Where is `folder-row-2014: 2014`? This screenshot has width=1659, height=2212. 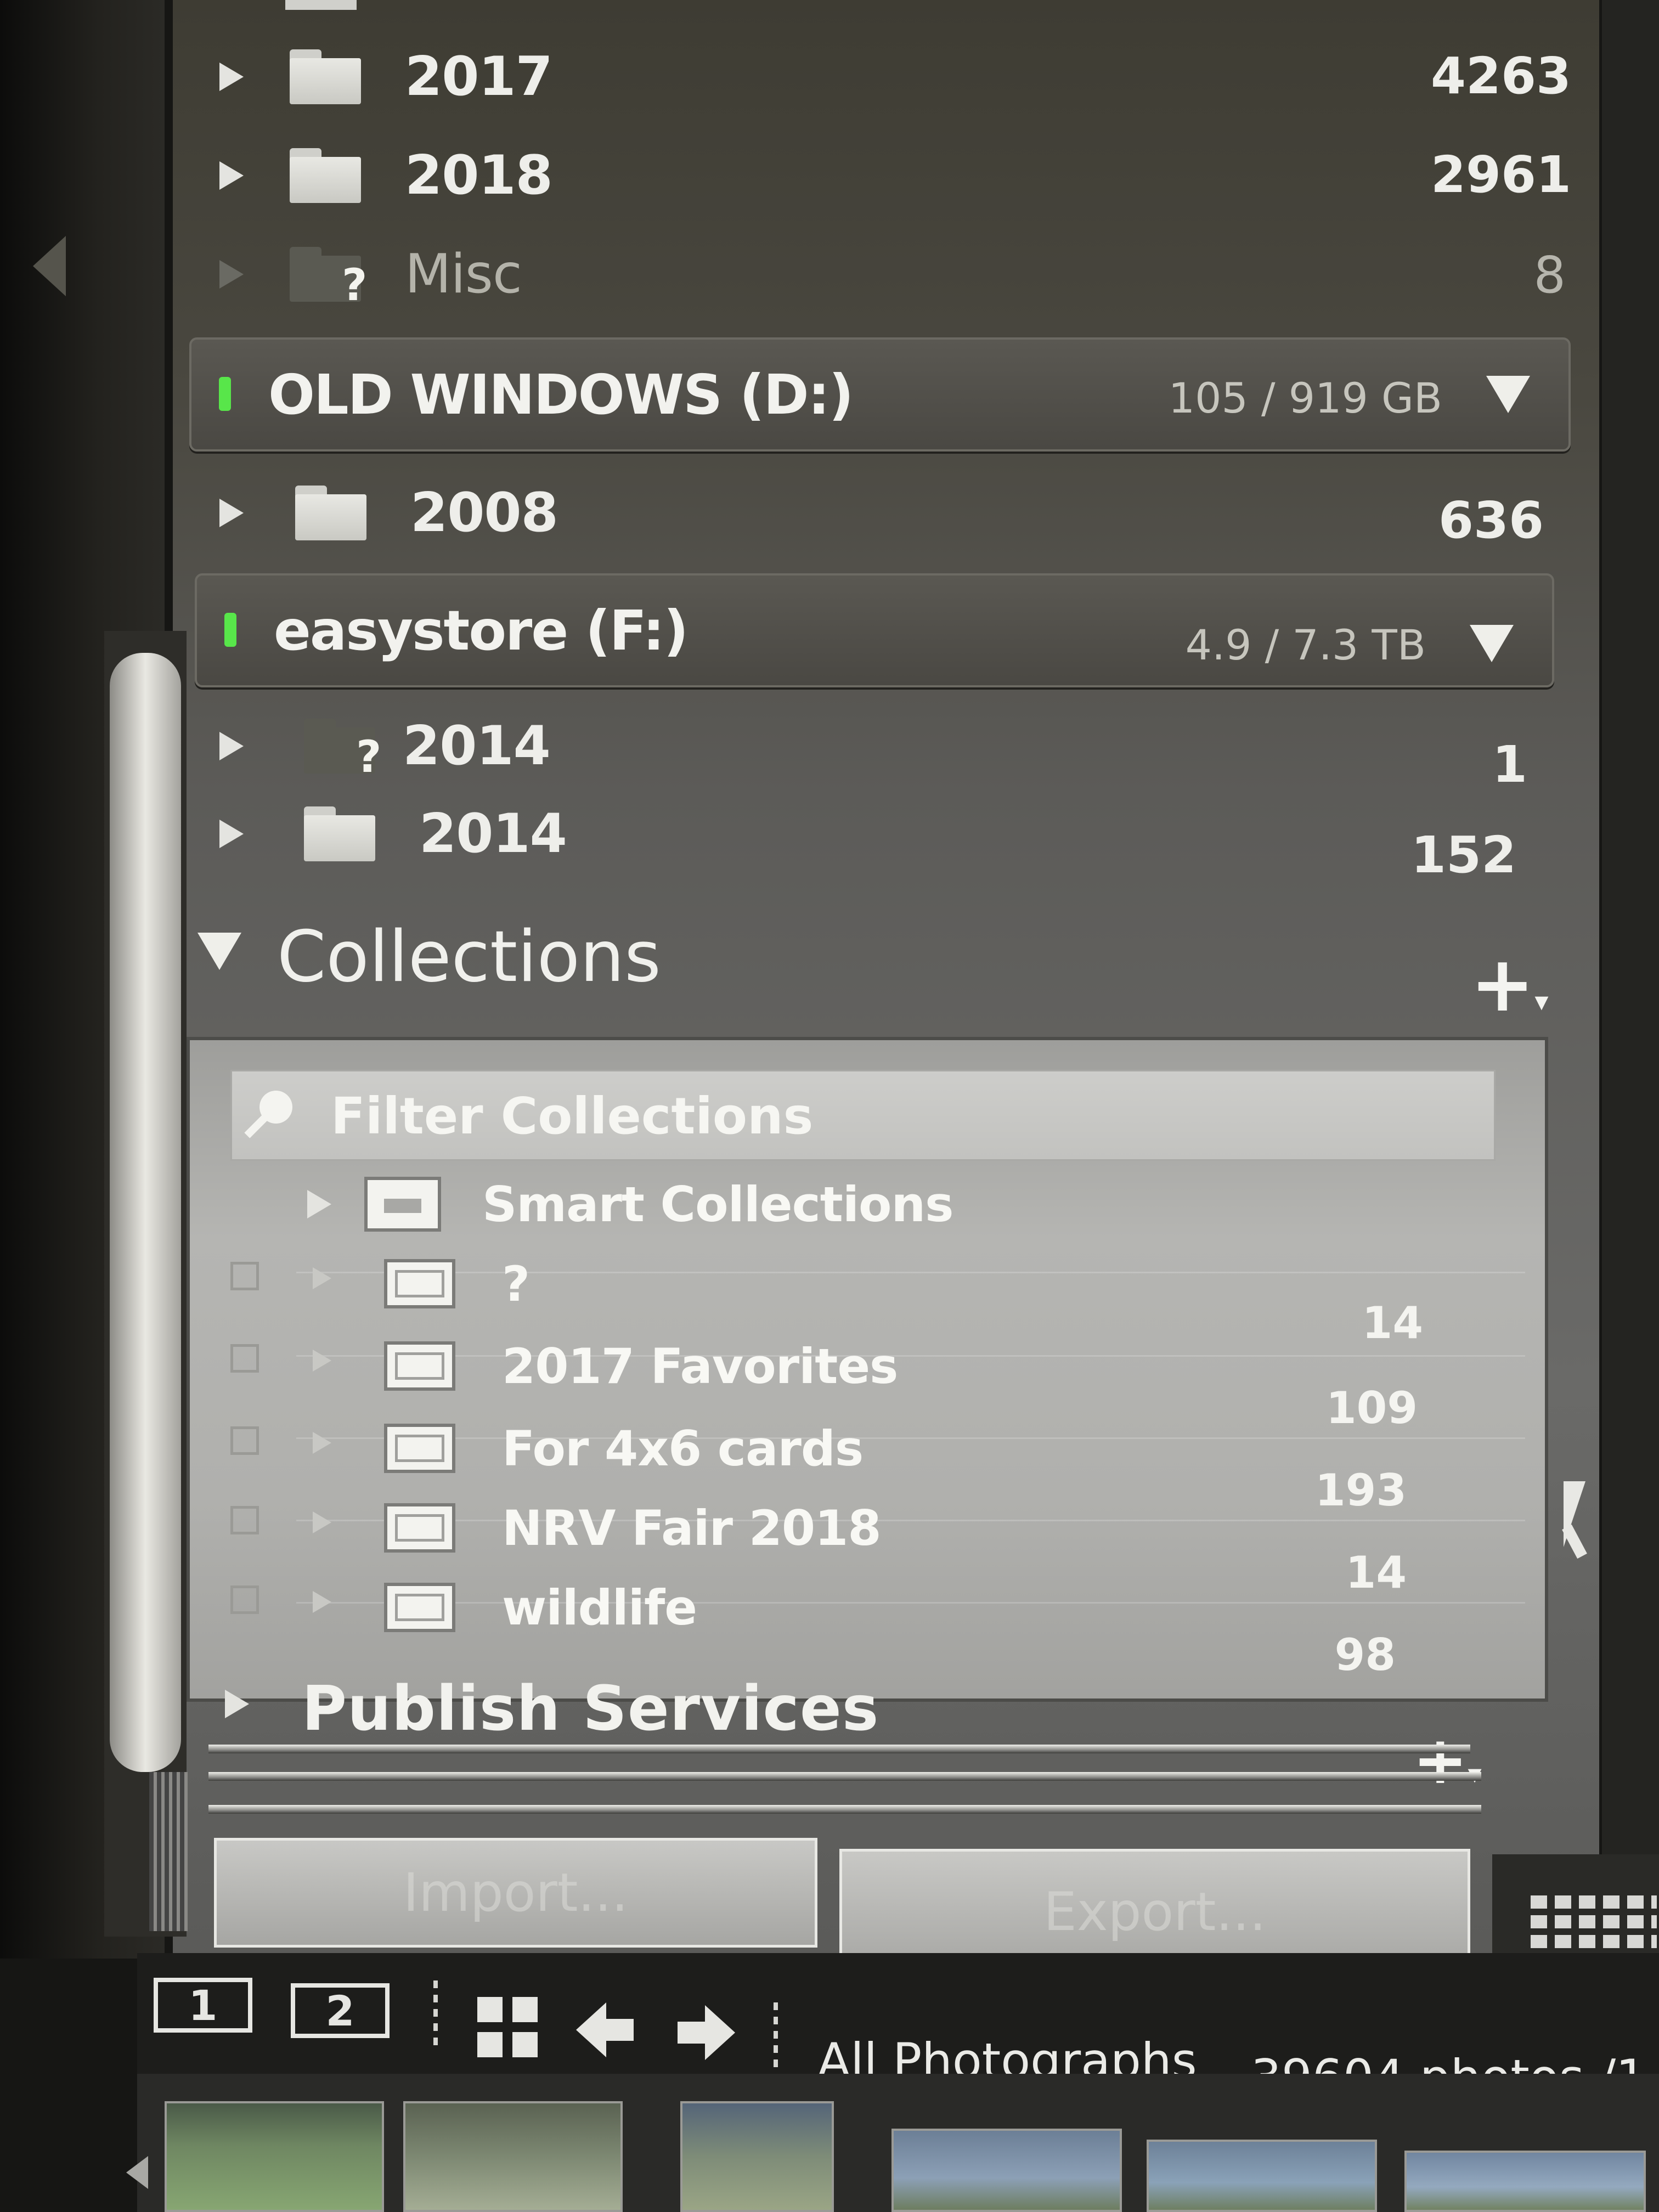
folder-row-2014: 2014 is located at coordinates (393, 834).